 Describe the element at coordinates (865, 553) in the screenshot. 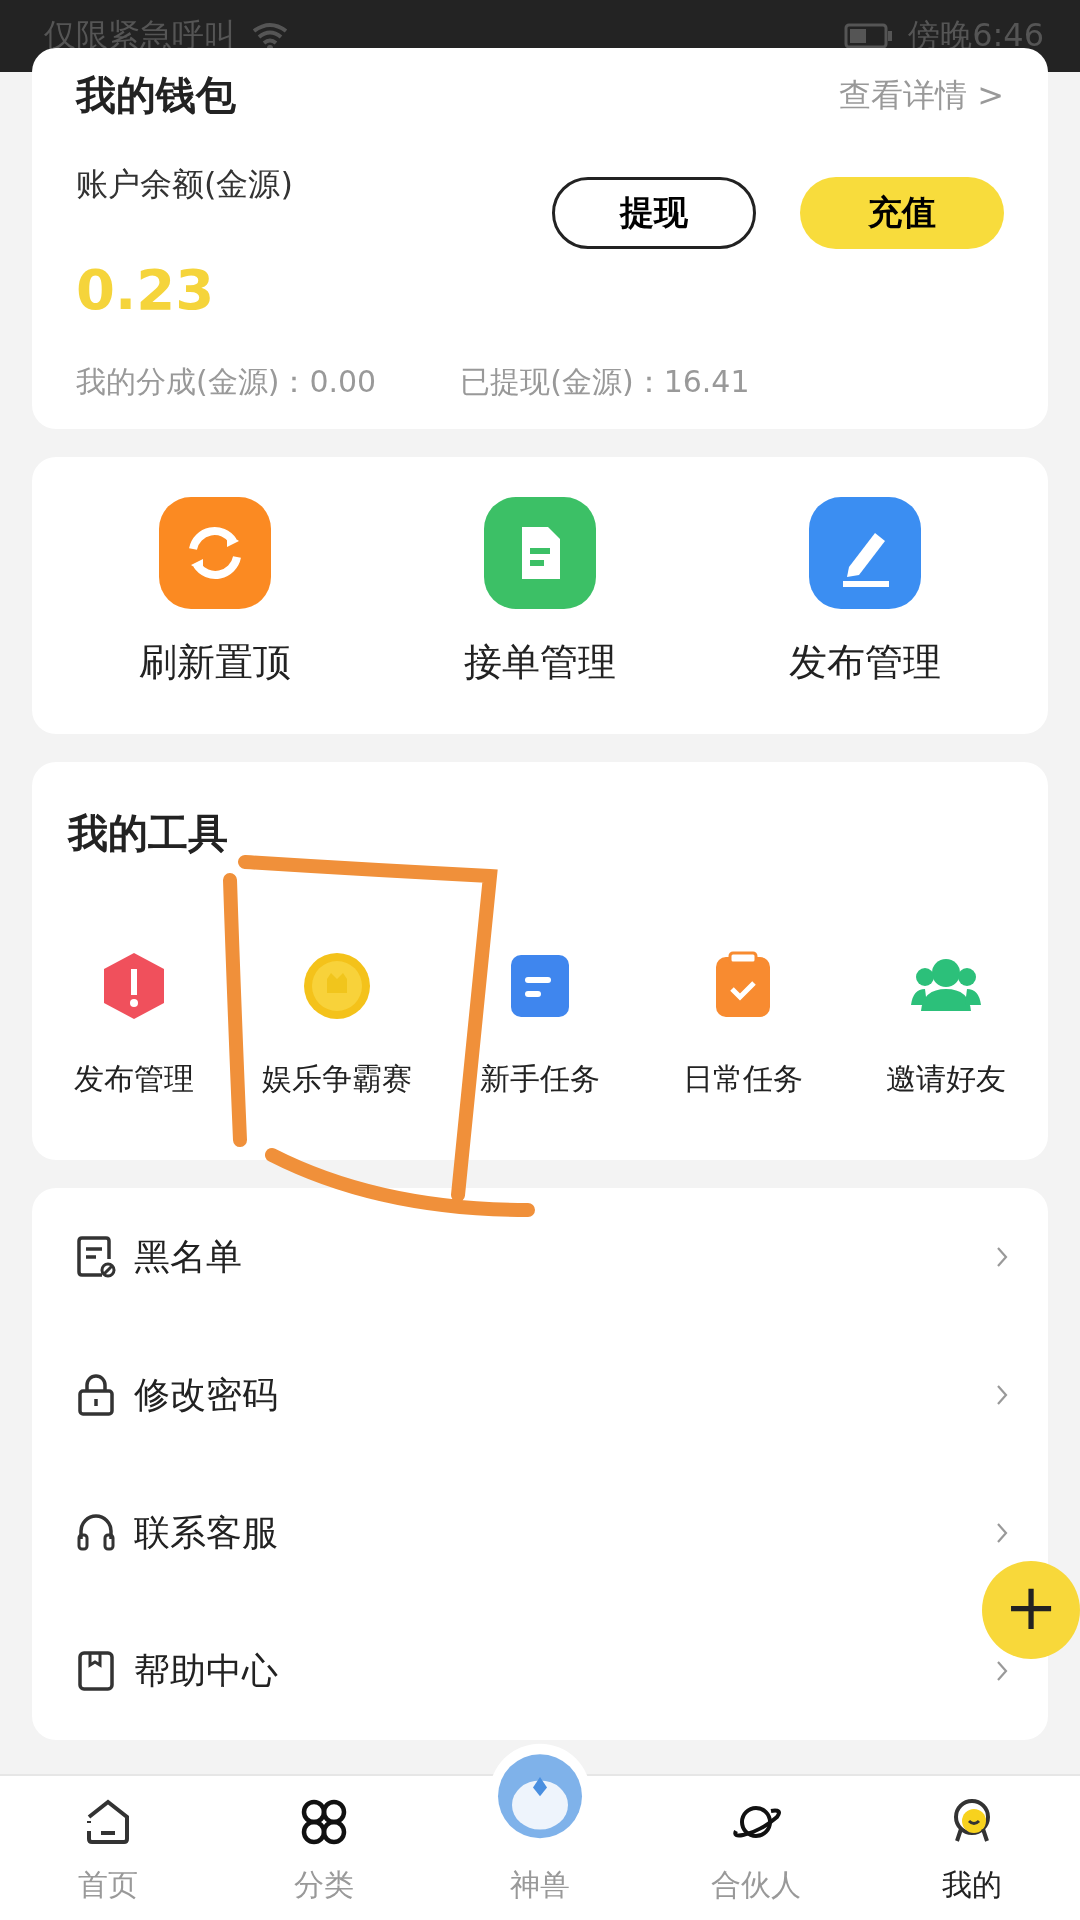

I see `pencil-icon` at that location.